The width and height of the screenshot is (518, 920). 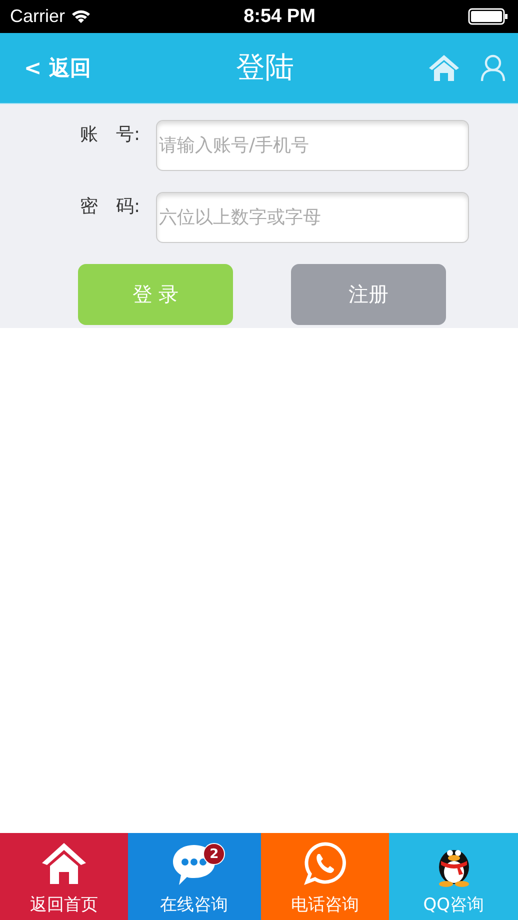 I want to click on input-field: 请输入账号/手机号, so click(x=312, y=145).